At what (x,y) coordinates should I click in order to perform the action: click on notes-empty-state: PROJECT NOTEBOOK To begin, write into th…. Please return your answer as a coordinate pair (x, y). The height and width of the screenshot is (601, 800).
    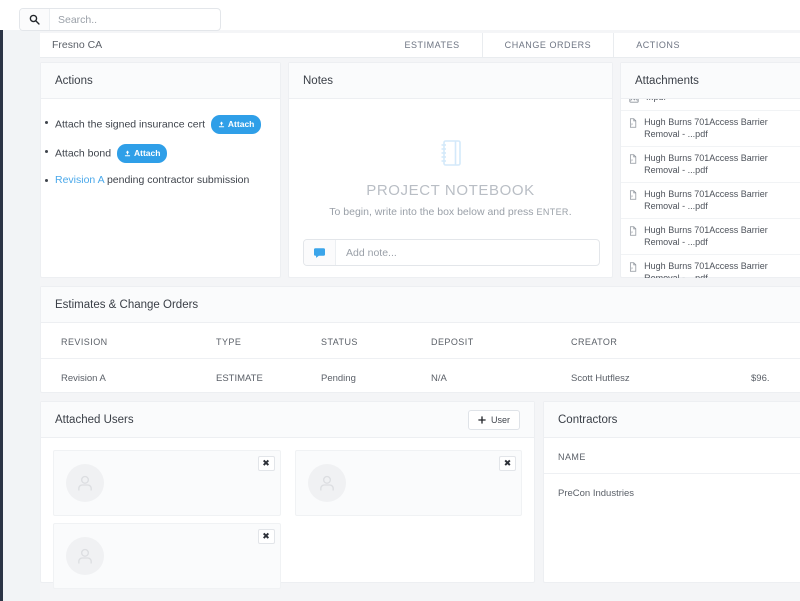
    Looking at the image, I should click on (450, 188).